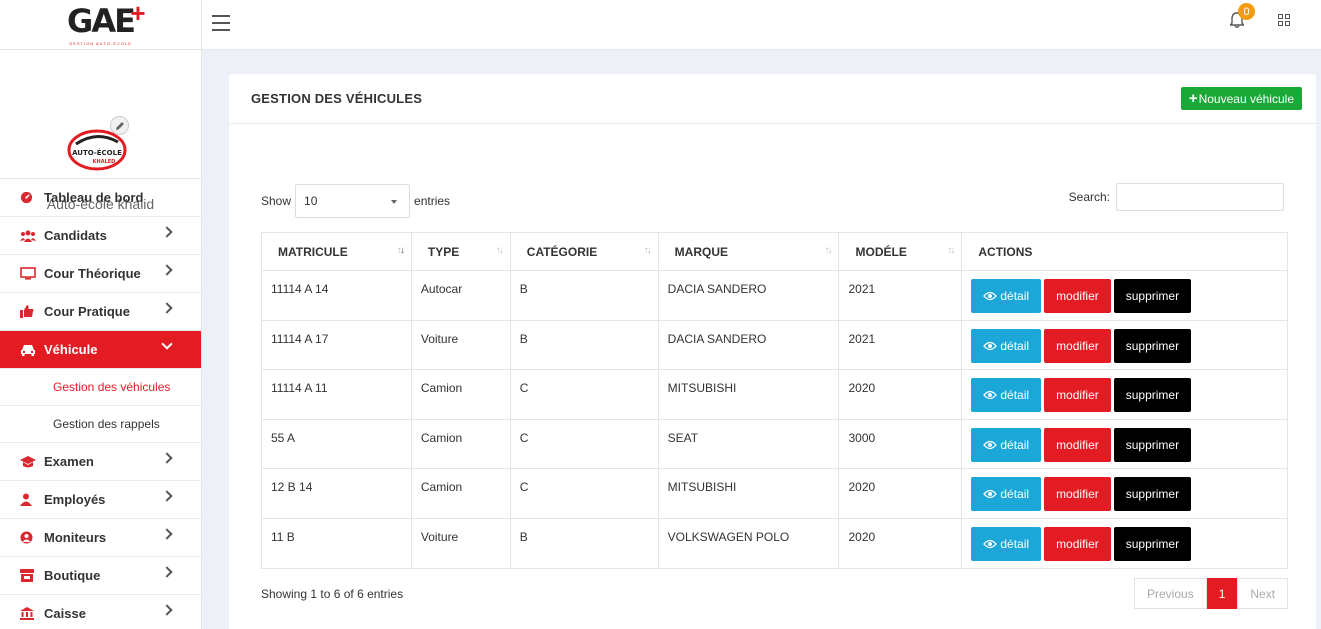  I want to click on sidebar-subitem-gestion-rappels: Gestion des rappels, so click(100, 424).